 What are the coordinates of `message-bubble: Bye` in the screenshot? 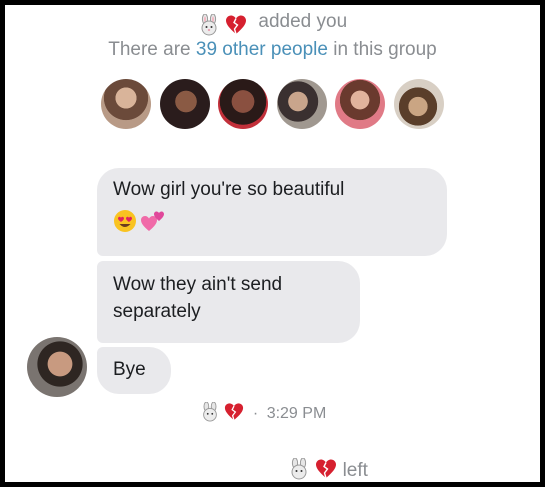 It's located at (134, 370).